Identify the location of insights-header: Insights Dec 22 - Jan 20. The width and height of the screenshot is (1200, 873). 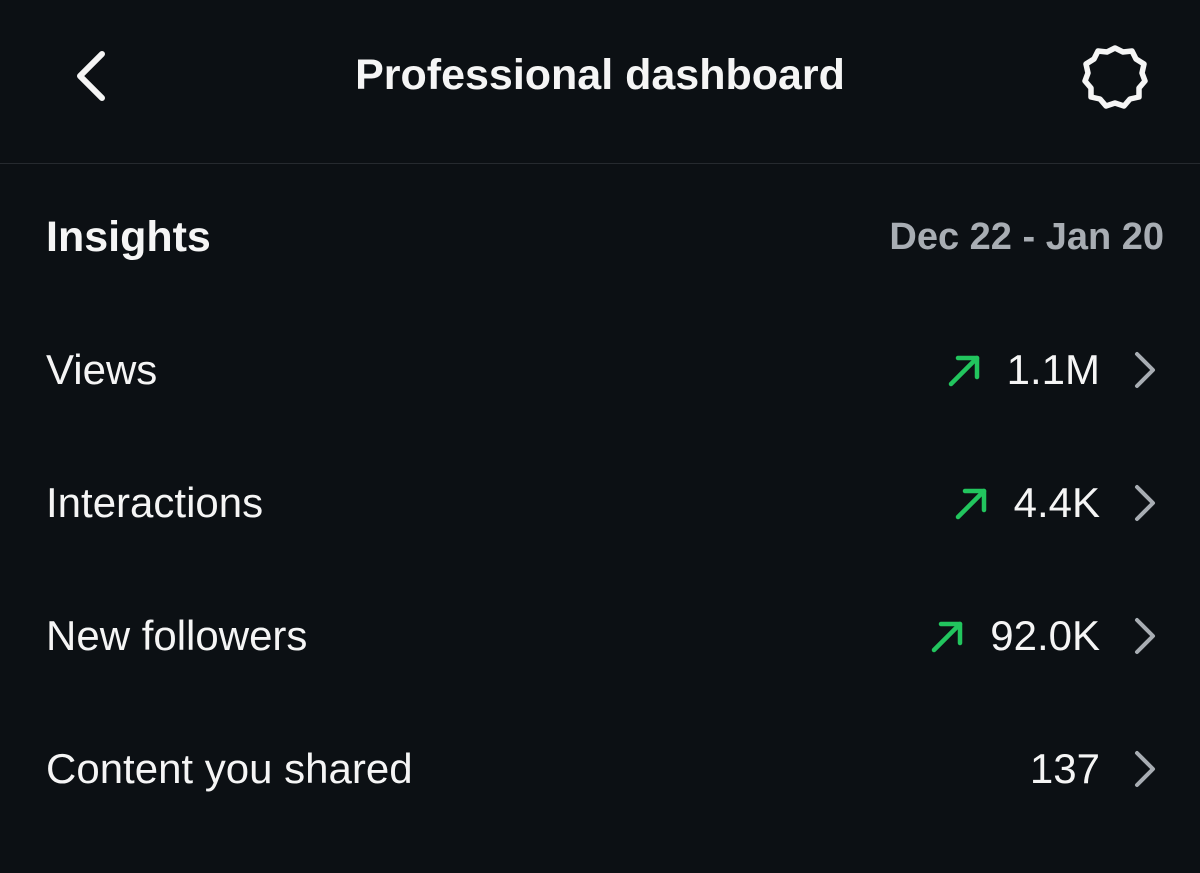
(605, 238).